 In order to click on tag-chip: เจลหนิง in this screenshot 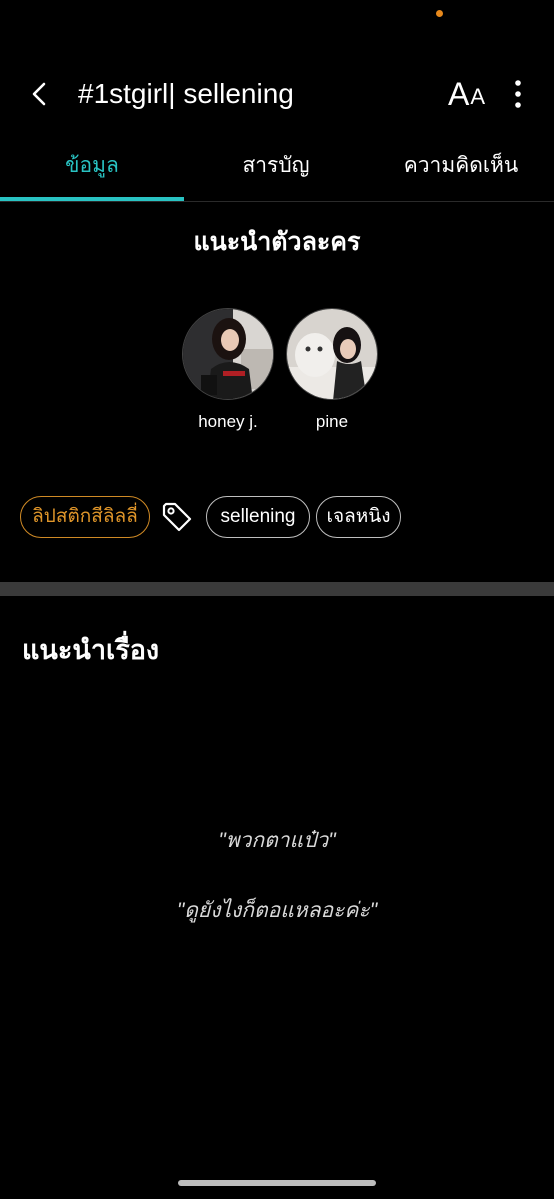, I will do `click(358, 517)`.